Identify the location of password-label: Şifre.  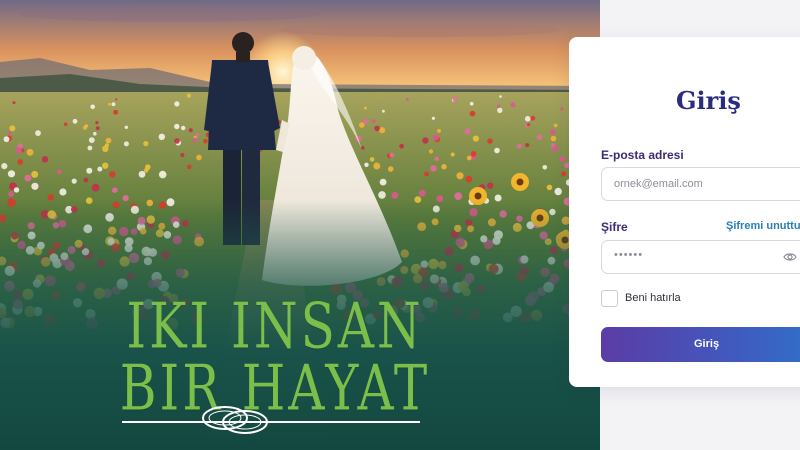
(614, 227).